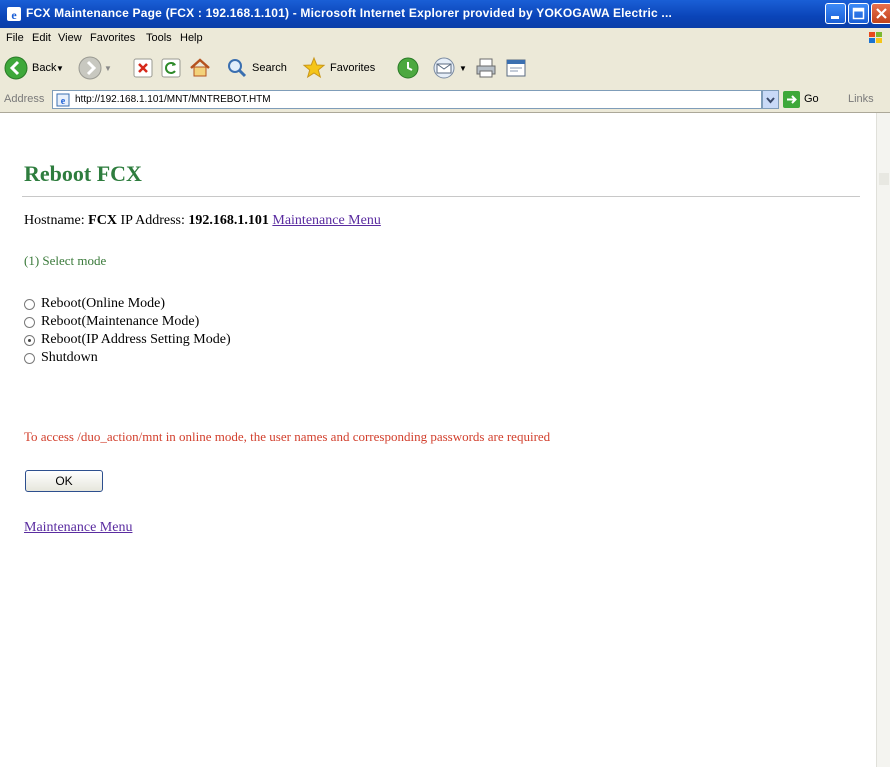 The height and width of the screenshot is (767, 890). I want to click on home-button, so click(201, 68).